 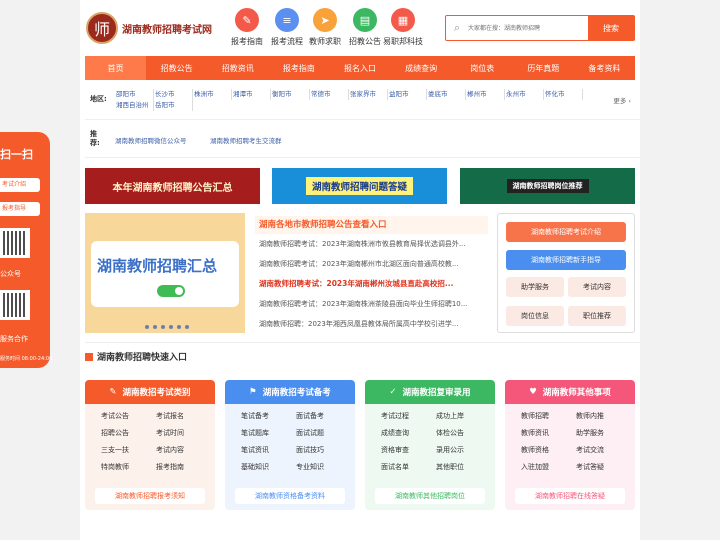 I want to click on exam-content-button: 考试内容, so click(x=597, y=287).